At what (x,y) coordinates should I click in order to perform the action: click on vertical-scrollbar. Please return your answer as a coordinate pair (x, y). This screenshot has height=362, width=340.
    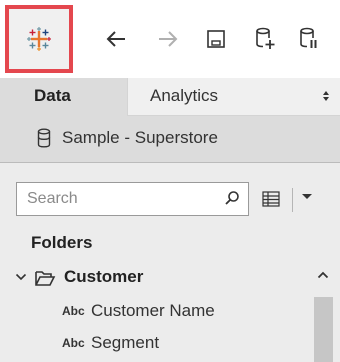
    Looking at the image, I should click on (323, 313).